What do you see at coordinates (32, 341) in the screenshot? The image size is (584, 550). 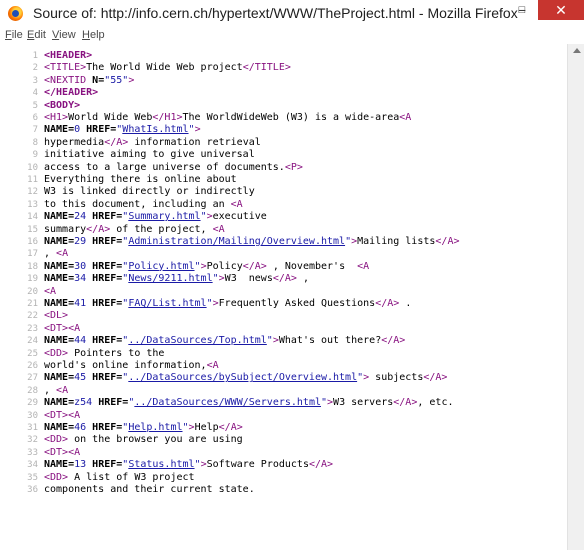 I see `line-number: 24` at bounding box center [32, 341].